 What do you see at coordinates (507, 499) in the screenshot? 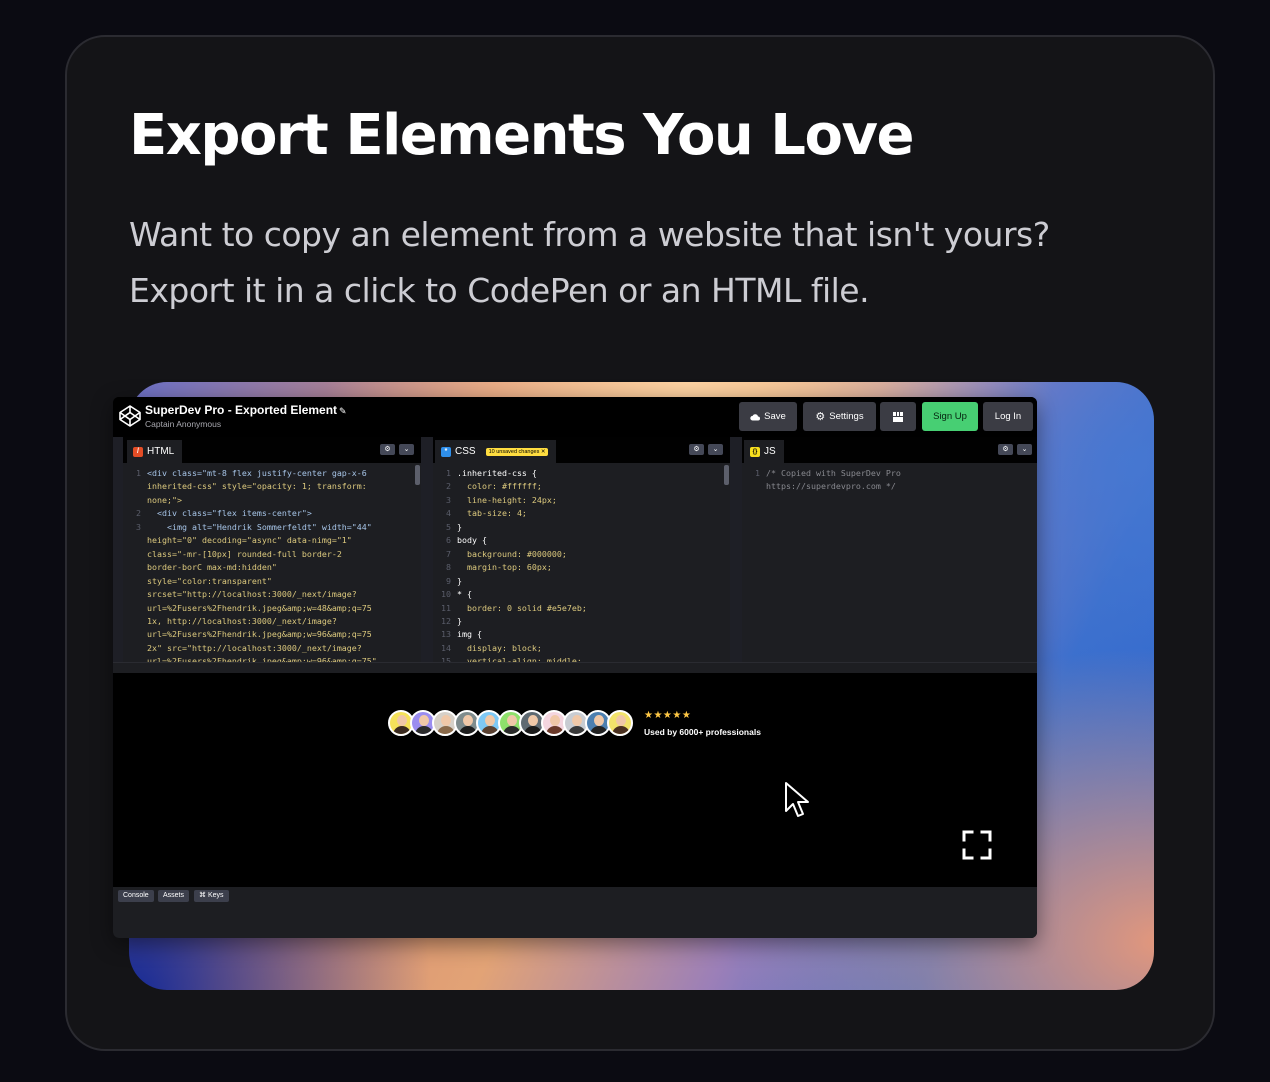
I see `code-text: line-height: 24px;` at bounding box center [507, 499].